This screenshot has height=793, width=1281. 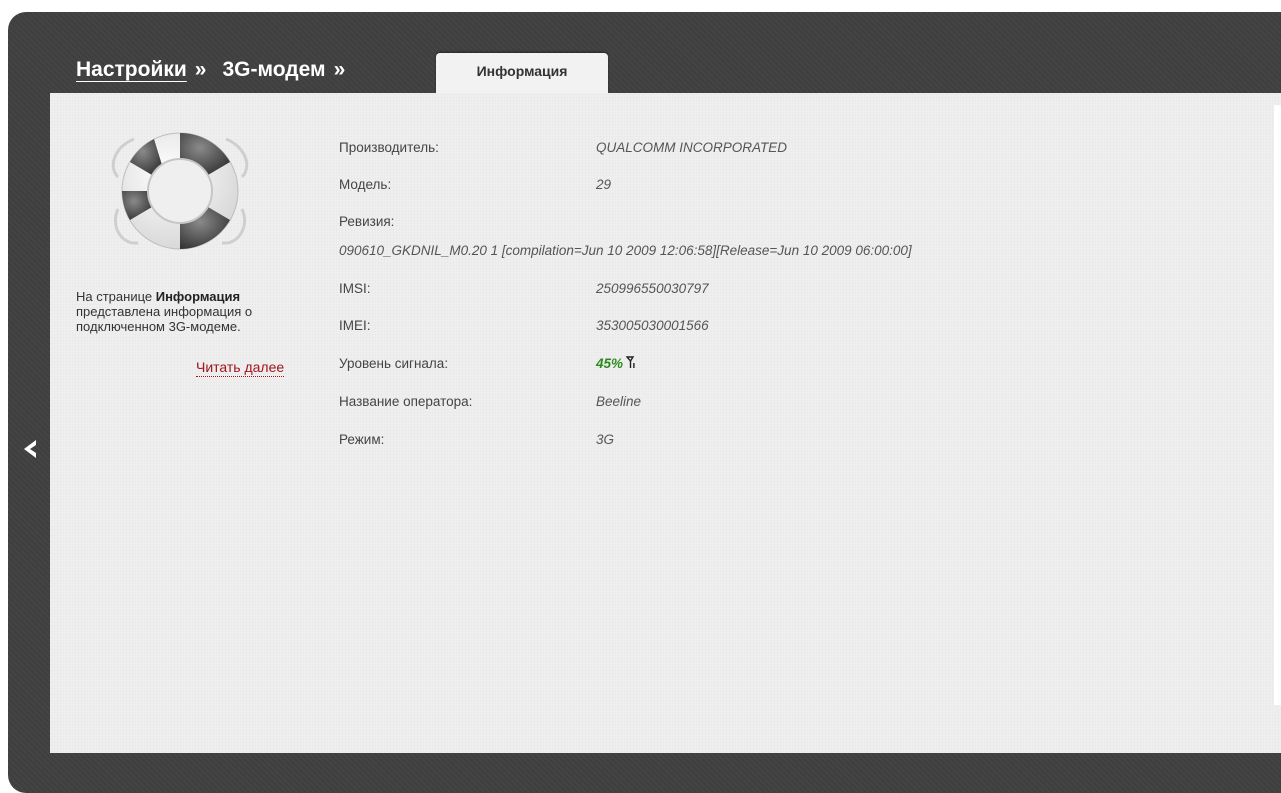 What do you see at coordinates (652, 288) in the screenshot?
I see `imsi-value: 250996550030797` at bounding box center [652, 288].